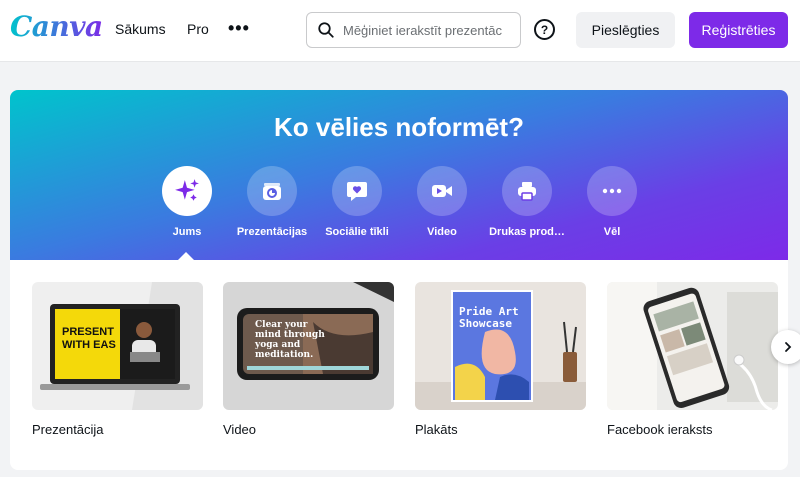  Describe the element at coordinates (239, 28) in the screenshot. I see `more-menu-icon: •••` at that location.